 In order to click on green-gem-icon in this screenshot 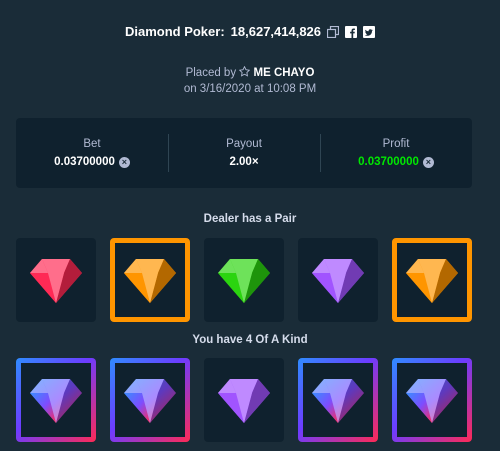, I will do `click(244, 280)`.